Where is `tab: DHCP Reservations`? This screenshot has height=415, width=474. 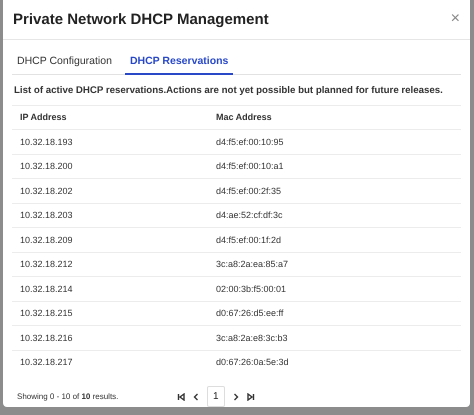 tab: DHCP Reservations is located at coordinates (179, 62).